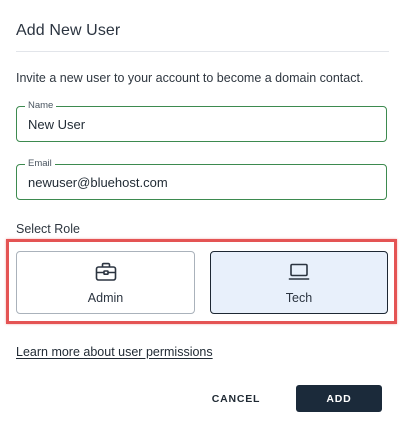 This screenshot has height=424, width=404. I want to click on role-option-tech: Tech, so click(299, 282).